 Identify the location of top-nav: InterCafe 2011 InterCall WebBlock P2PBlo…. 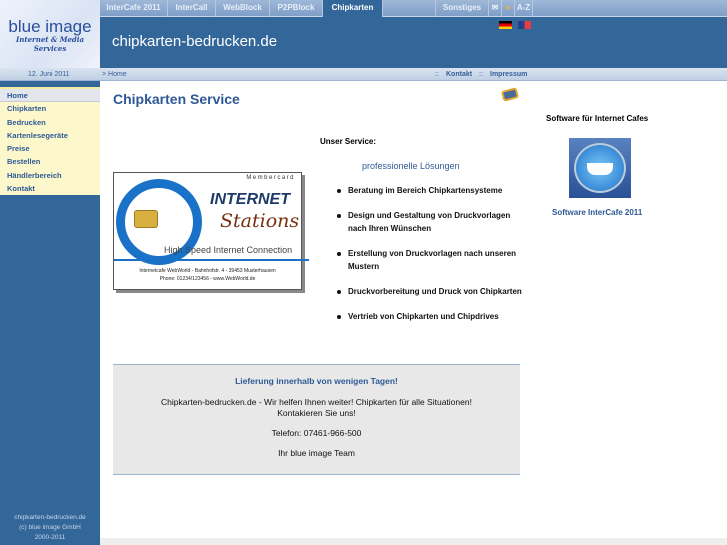
(413, 8).